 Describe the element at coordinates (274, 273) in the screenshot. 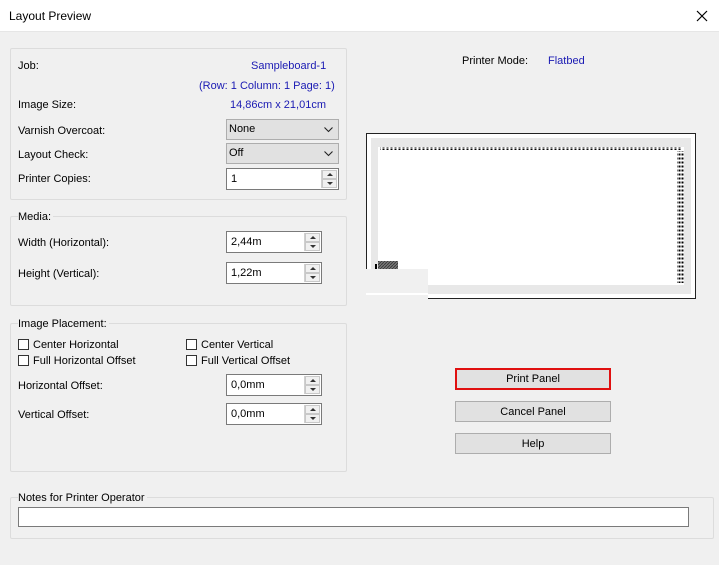

I see `media-height-stepper: 1,22m` at that location.